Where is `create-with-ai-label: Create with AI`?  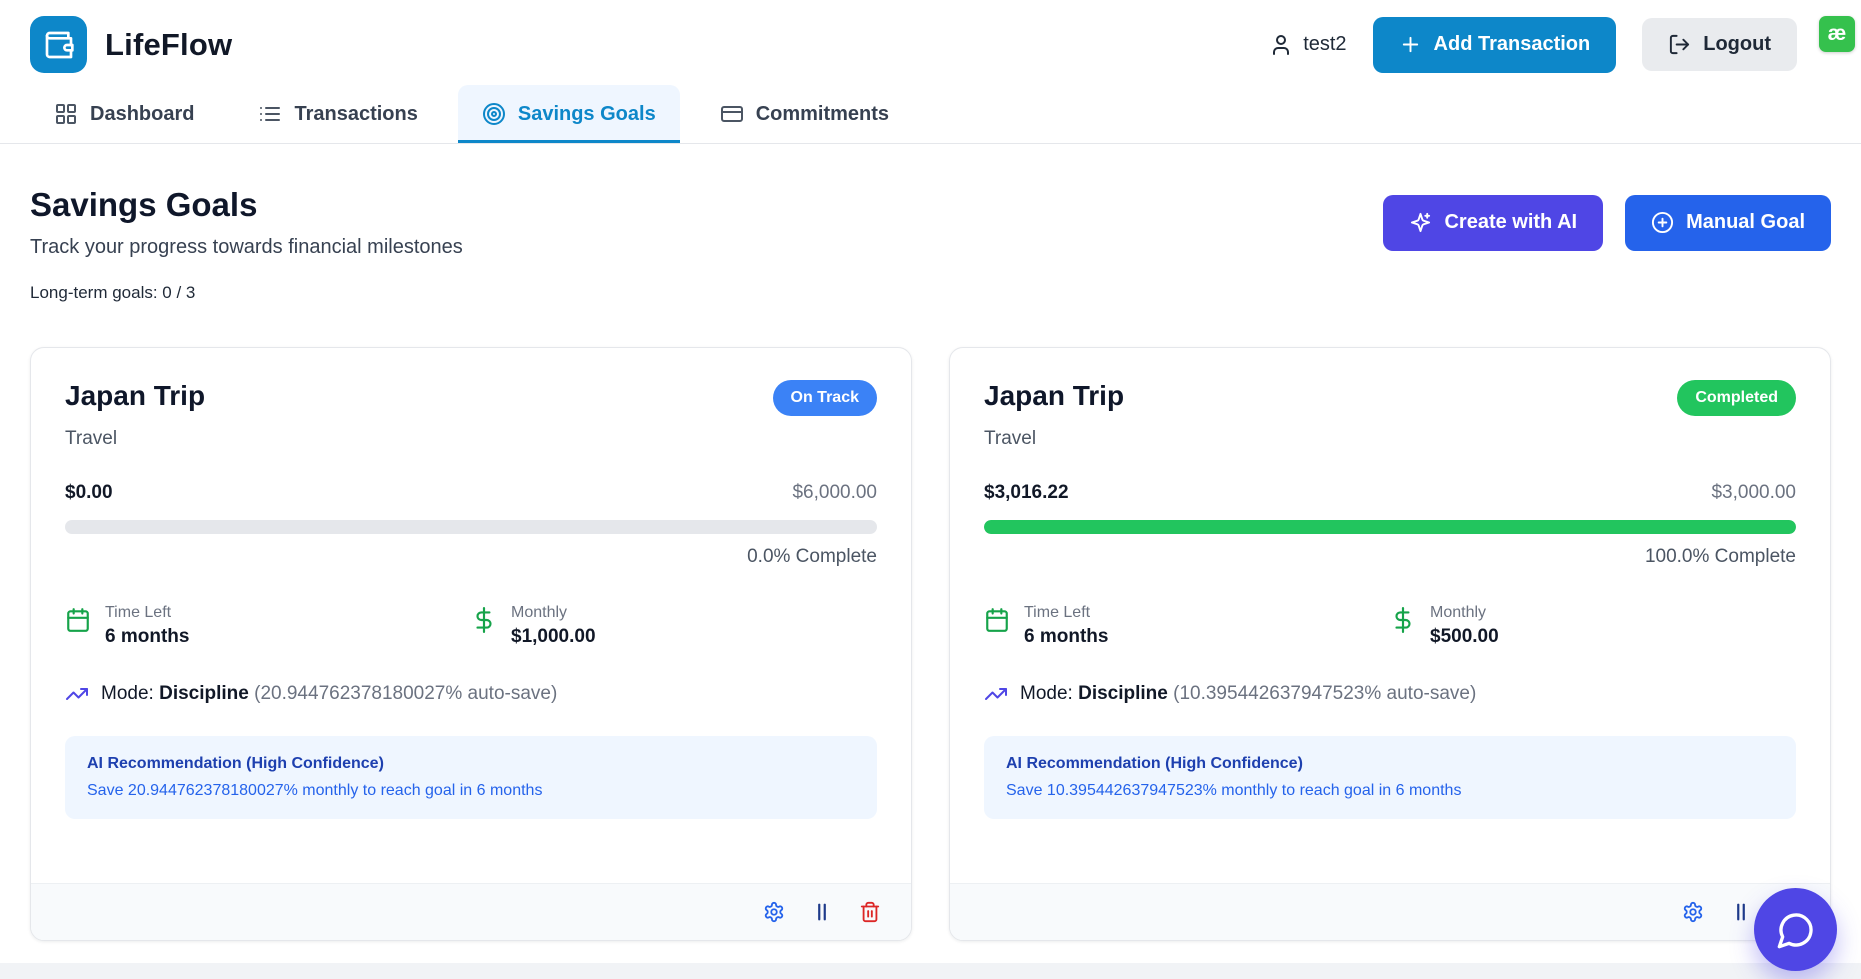 create-with-ai-label: Create with AI is located at coordinates (1511, 222).